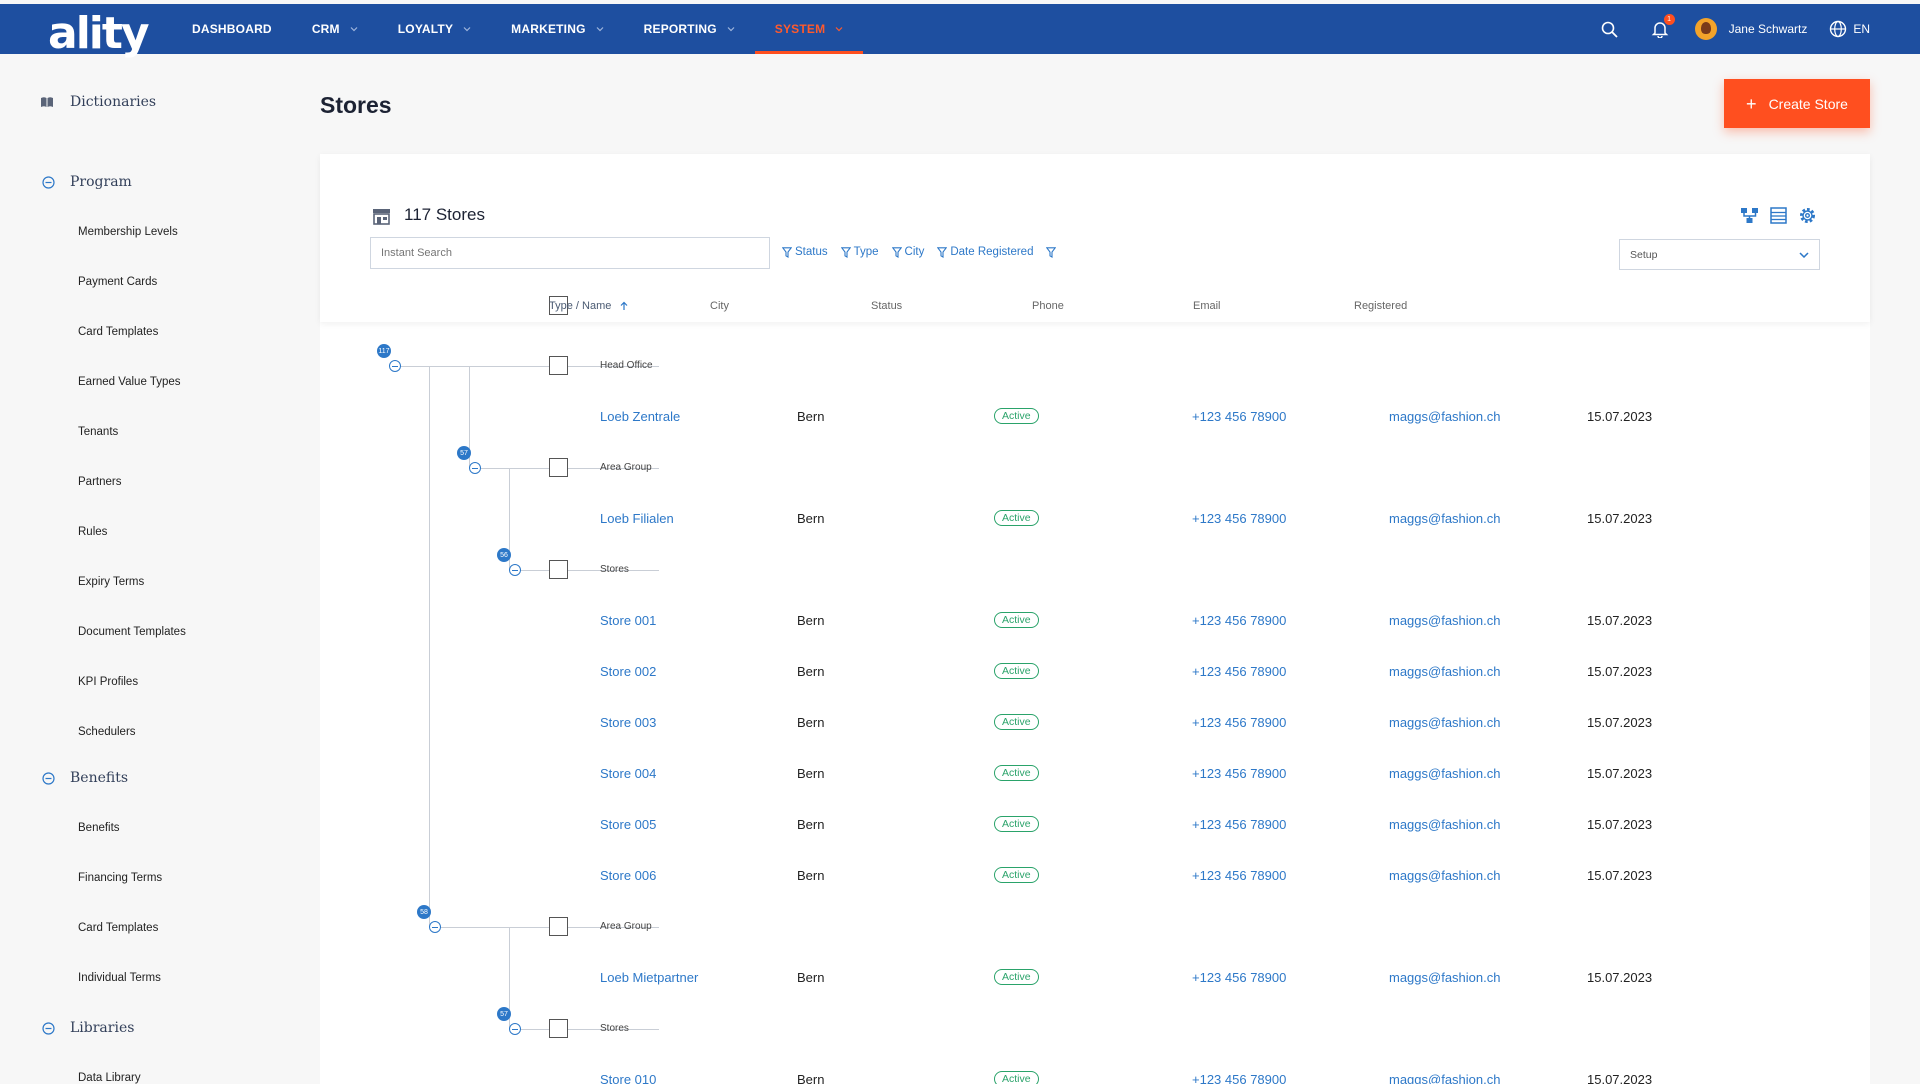  What do you see at coordinates (557, 29) in the screenshot?
I see `nav-marketing: MARKETING` at bounding box center [557, 29].